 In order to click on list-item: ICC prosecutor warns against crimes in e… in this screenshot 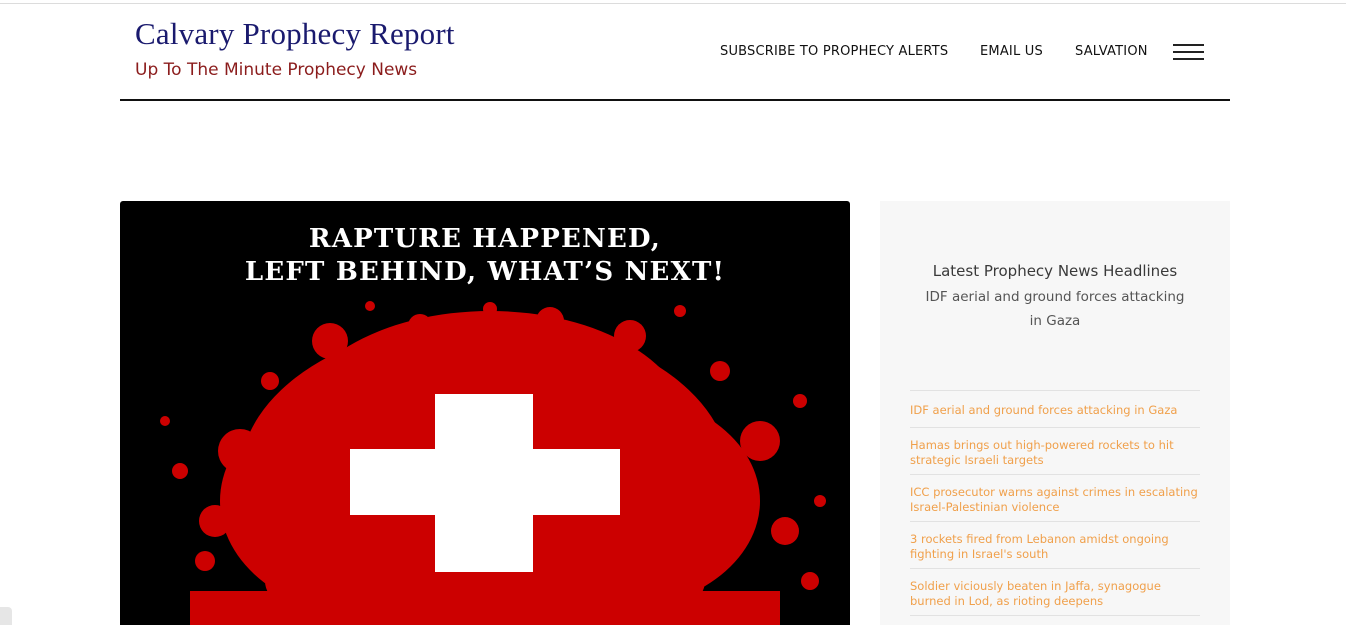, I will do `click(1055, 498)`.